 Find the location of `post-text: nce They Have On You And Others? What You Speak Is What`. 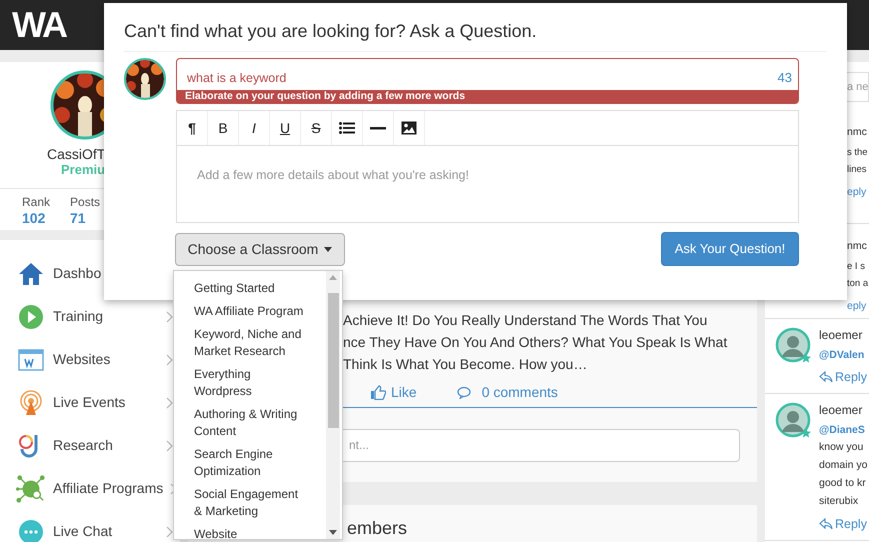

post-text: nce They Have On You And Others? What You Speak Is What is located at coordinates (535, 342).